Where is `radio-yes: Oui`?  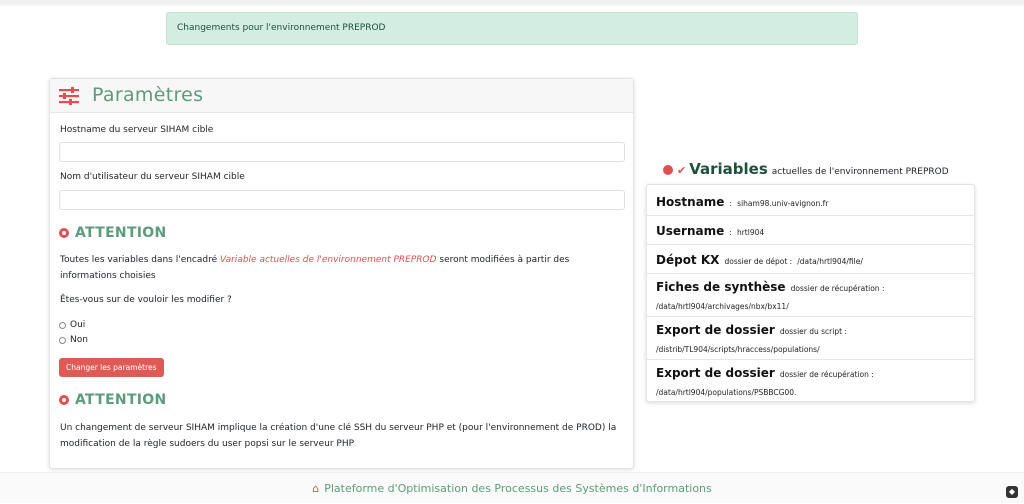 radio-yes: Oui is located at coordinates (72, 325).